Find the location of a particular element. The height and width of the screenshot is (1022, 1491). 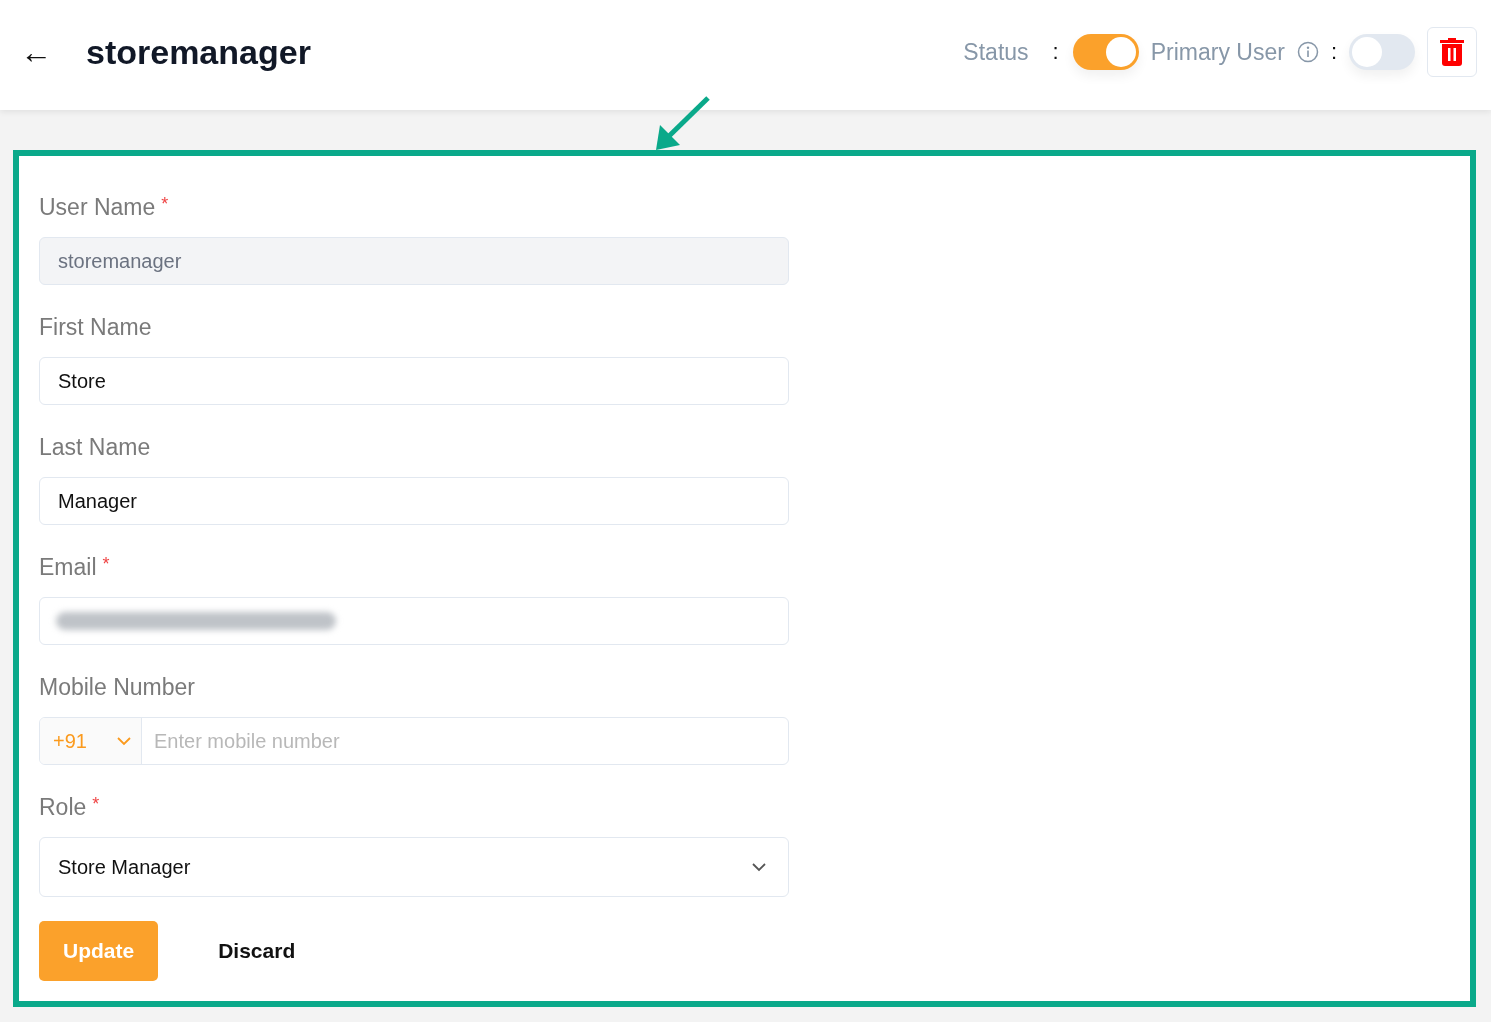

info-icon is located at coordinates (1307, 52).